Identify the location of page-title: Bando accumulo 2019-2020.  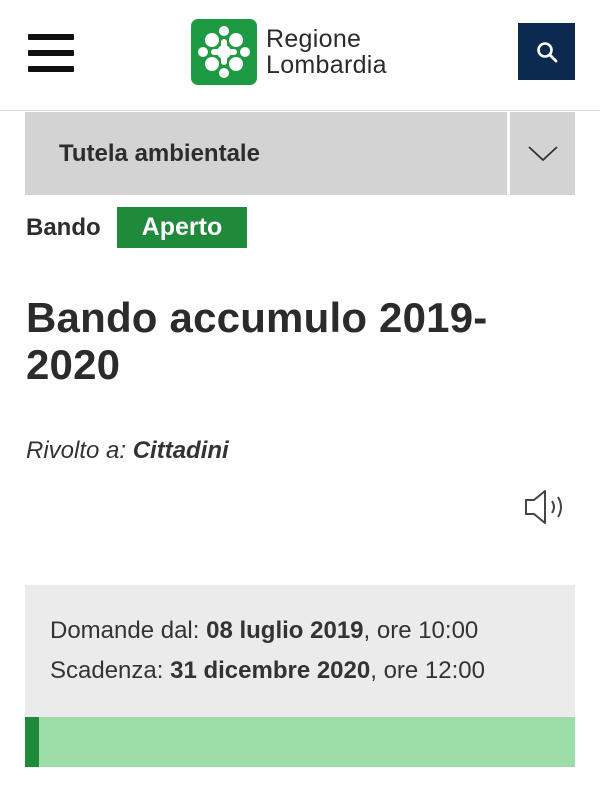
(257, 341).